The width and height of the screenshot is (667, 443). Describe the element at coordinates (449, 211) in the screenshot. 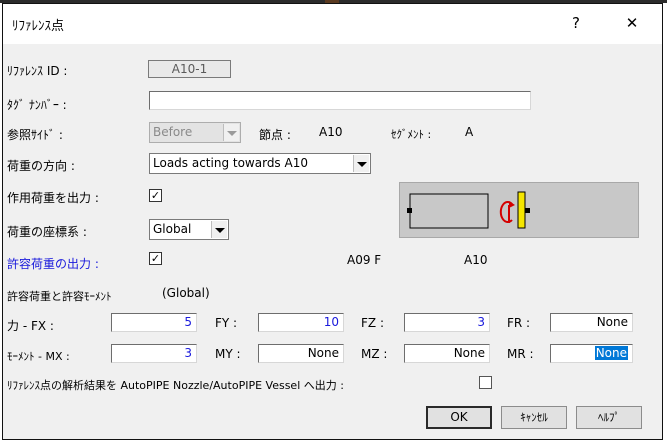

I see `component-box` at that location.